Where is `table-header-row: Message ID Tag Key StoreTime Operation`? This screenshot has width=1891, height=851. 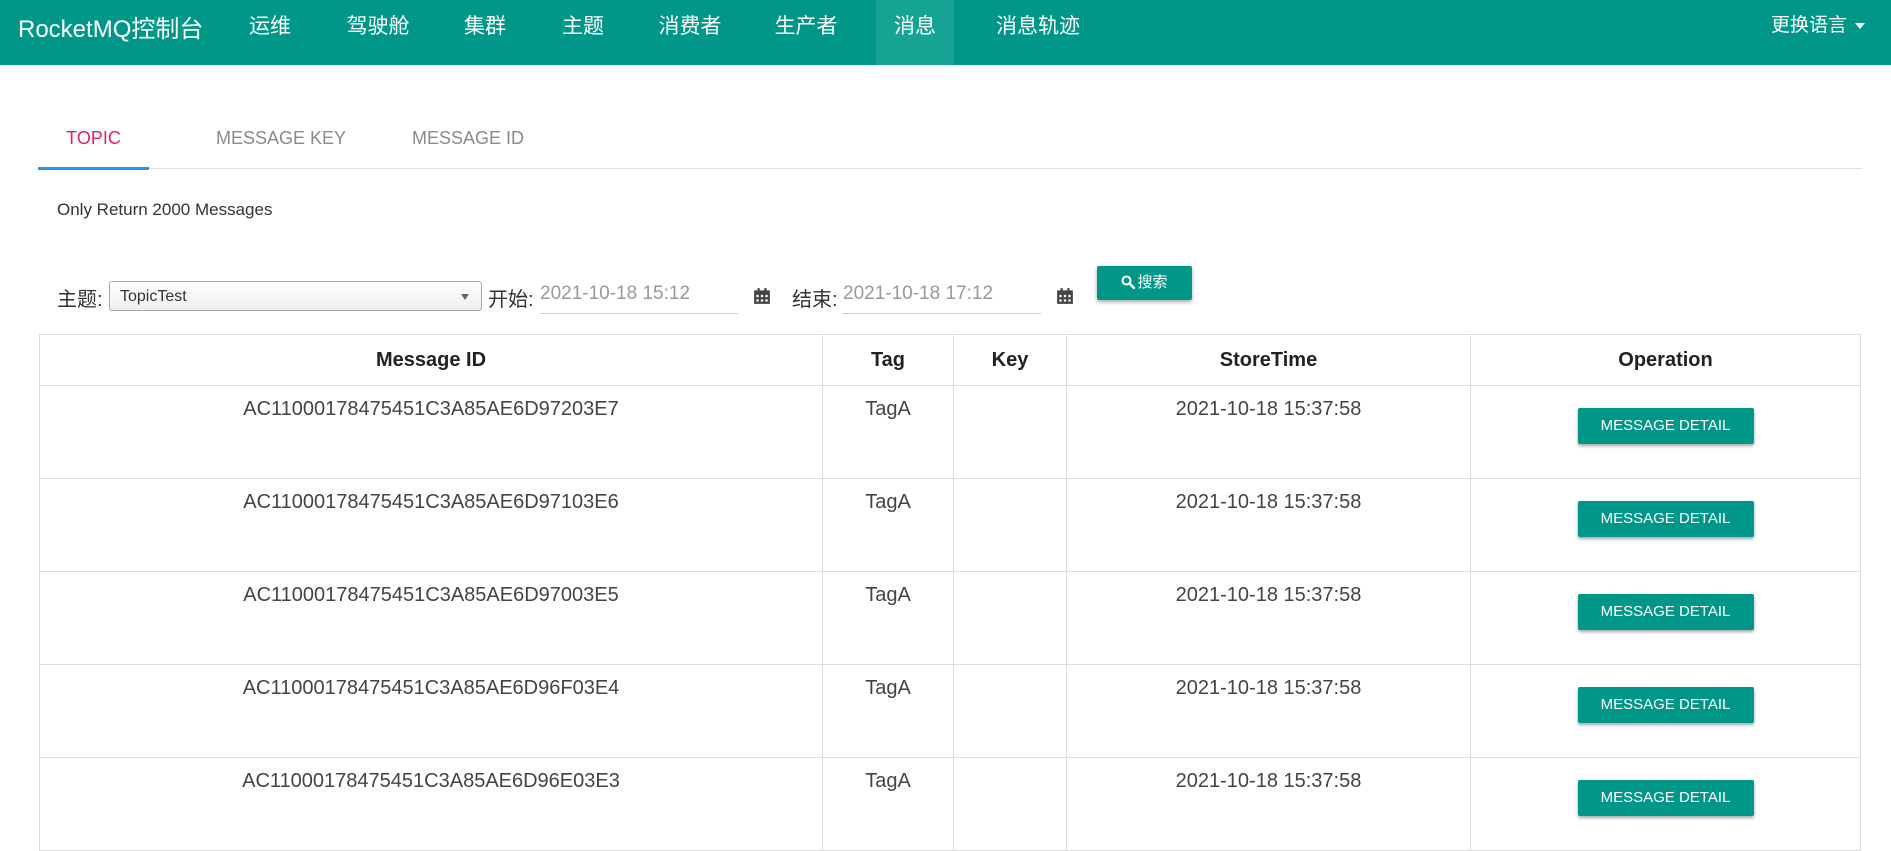 table-header-row: Message ID Tag Key StoreTime Operation is located at coordinates (950, 360).